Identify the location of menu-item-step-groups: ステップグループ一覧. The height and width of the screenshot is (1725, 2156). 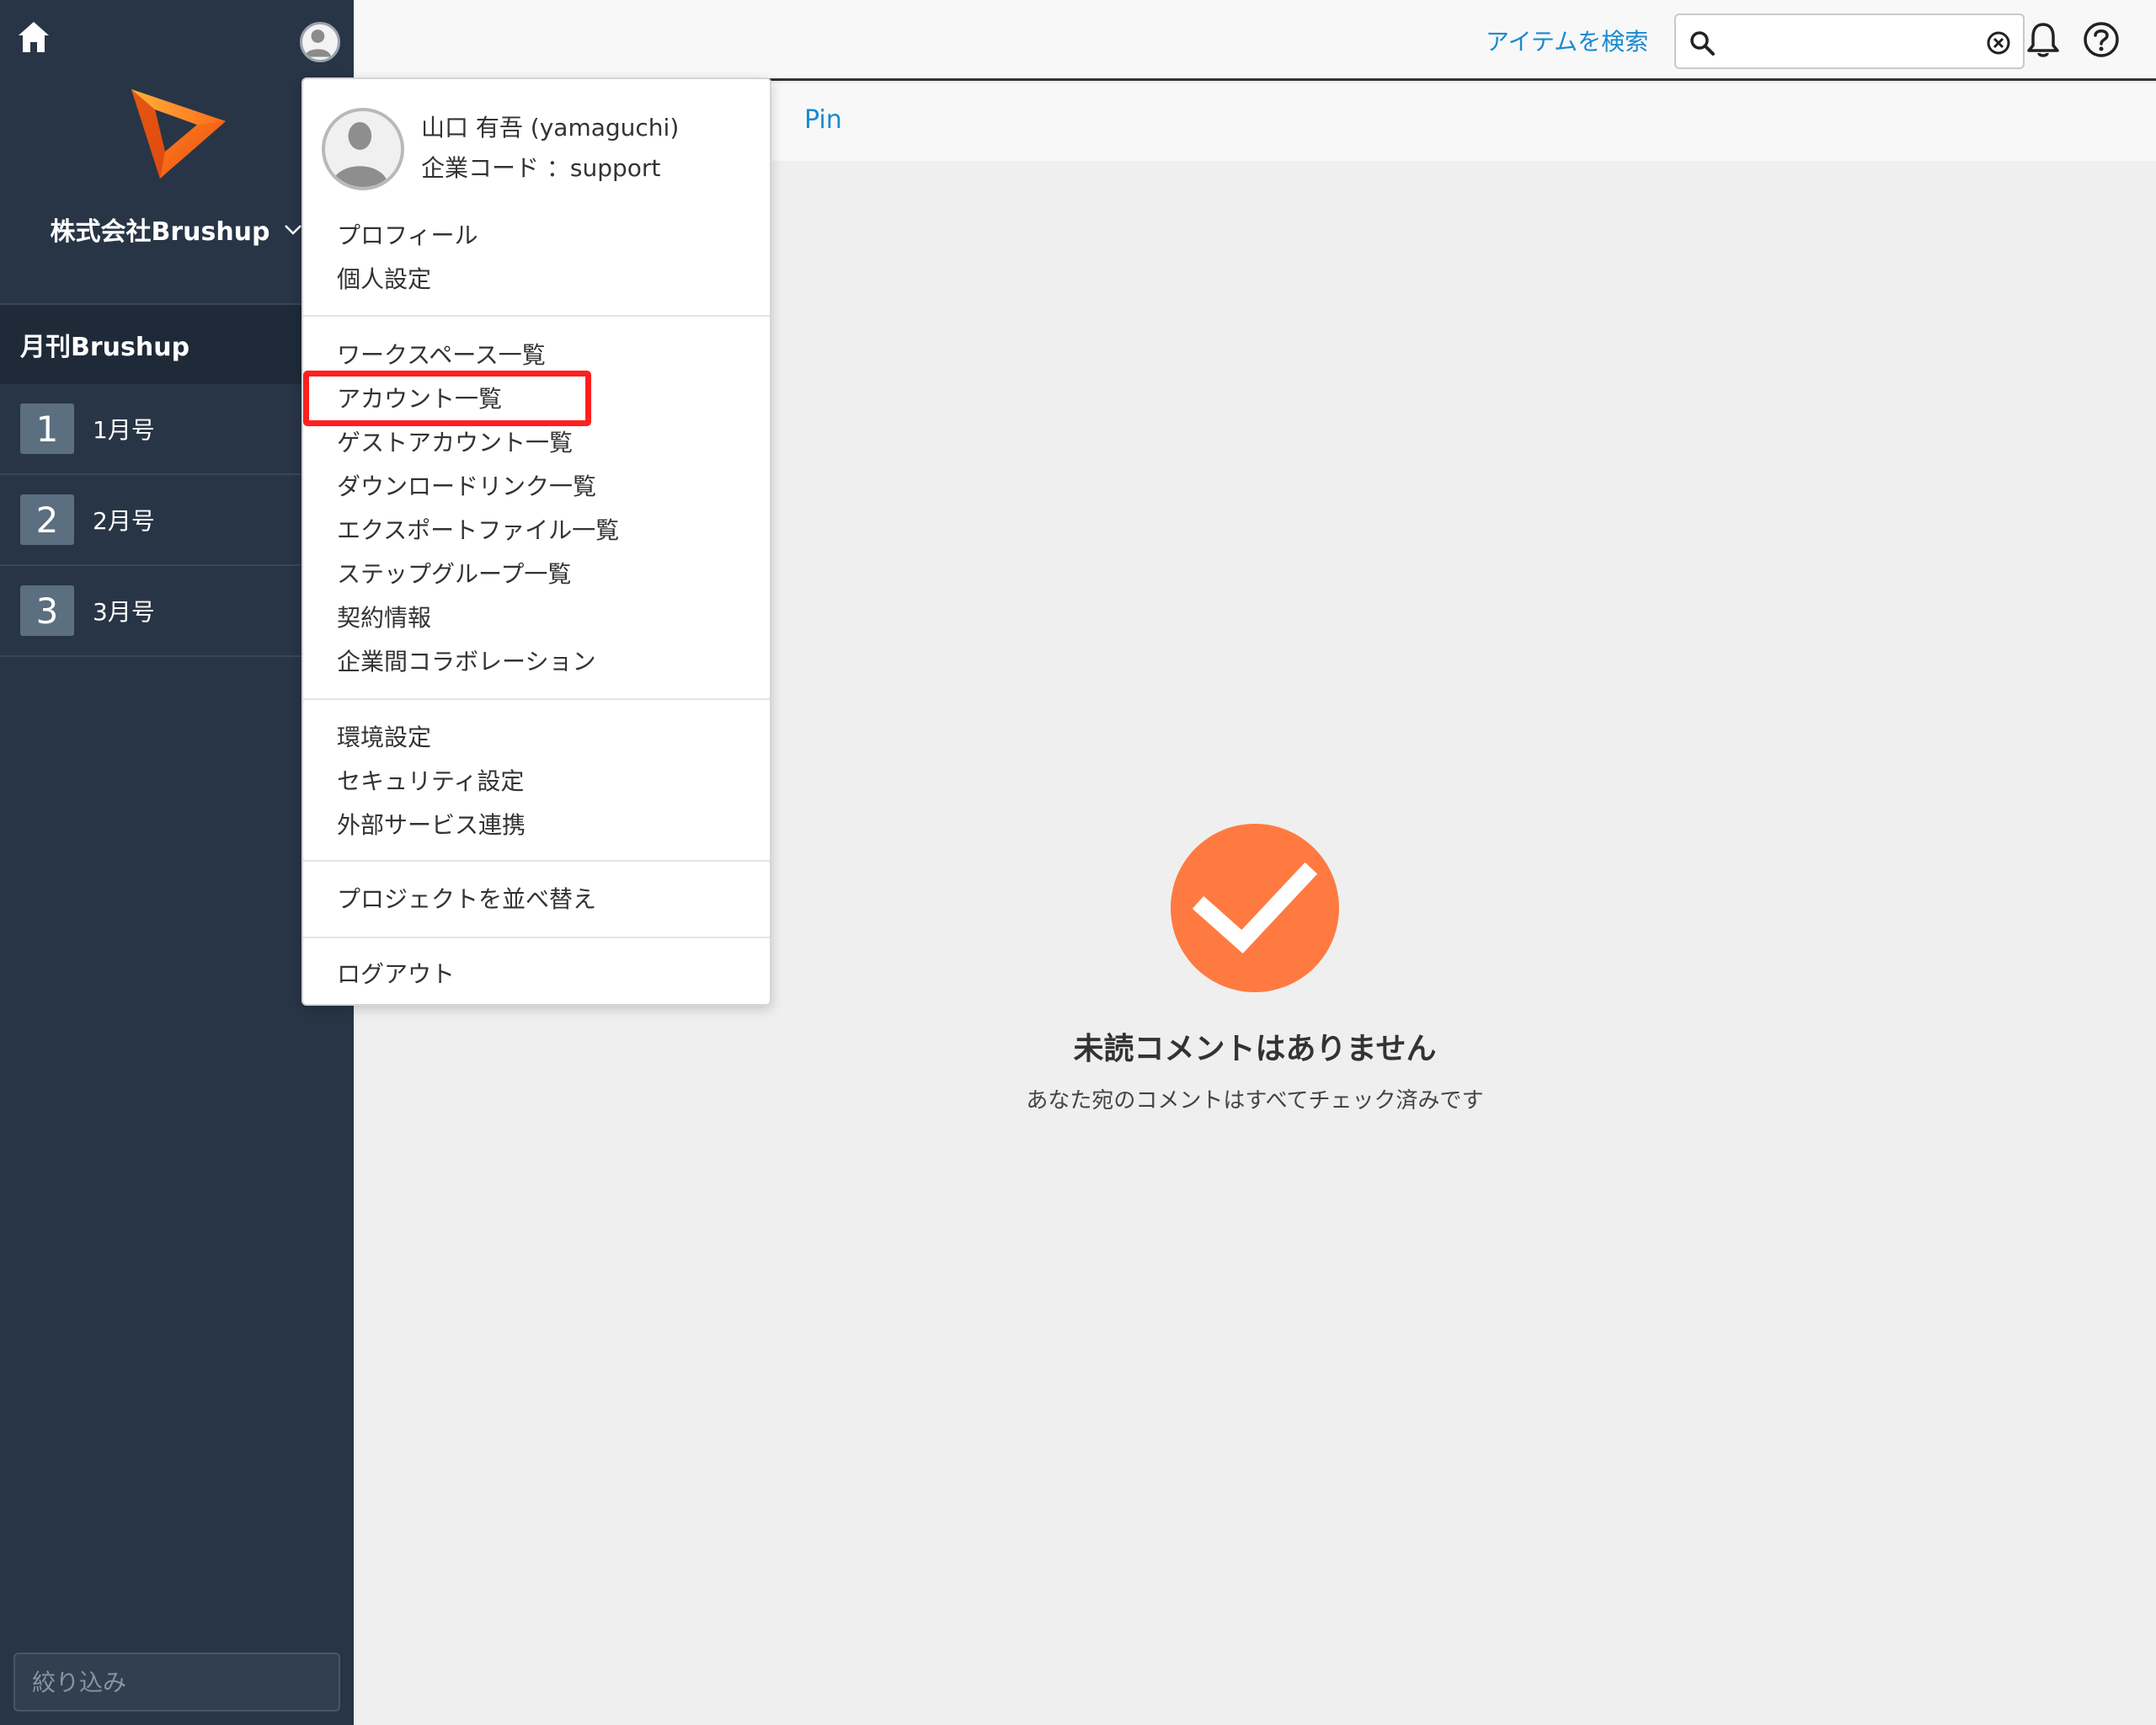
(536, 574).